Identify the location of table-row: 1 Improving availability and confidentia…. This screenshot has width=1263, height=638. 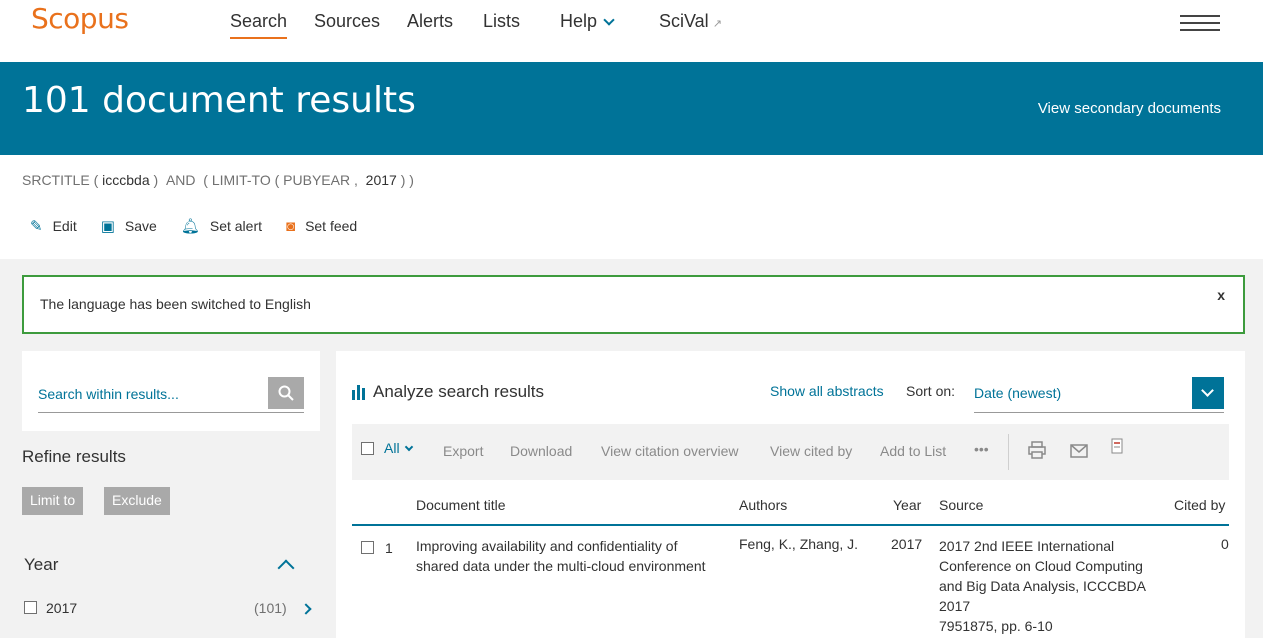
(790, 587).